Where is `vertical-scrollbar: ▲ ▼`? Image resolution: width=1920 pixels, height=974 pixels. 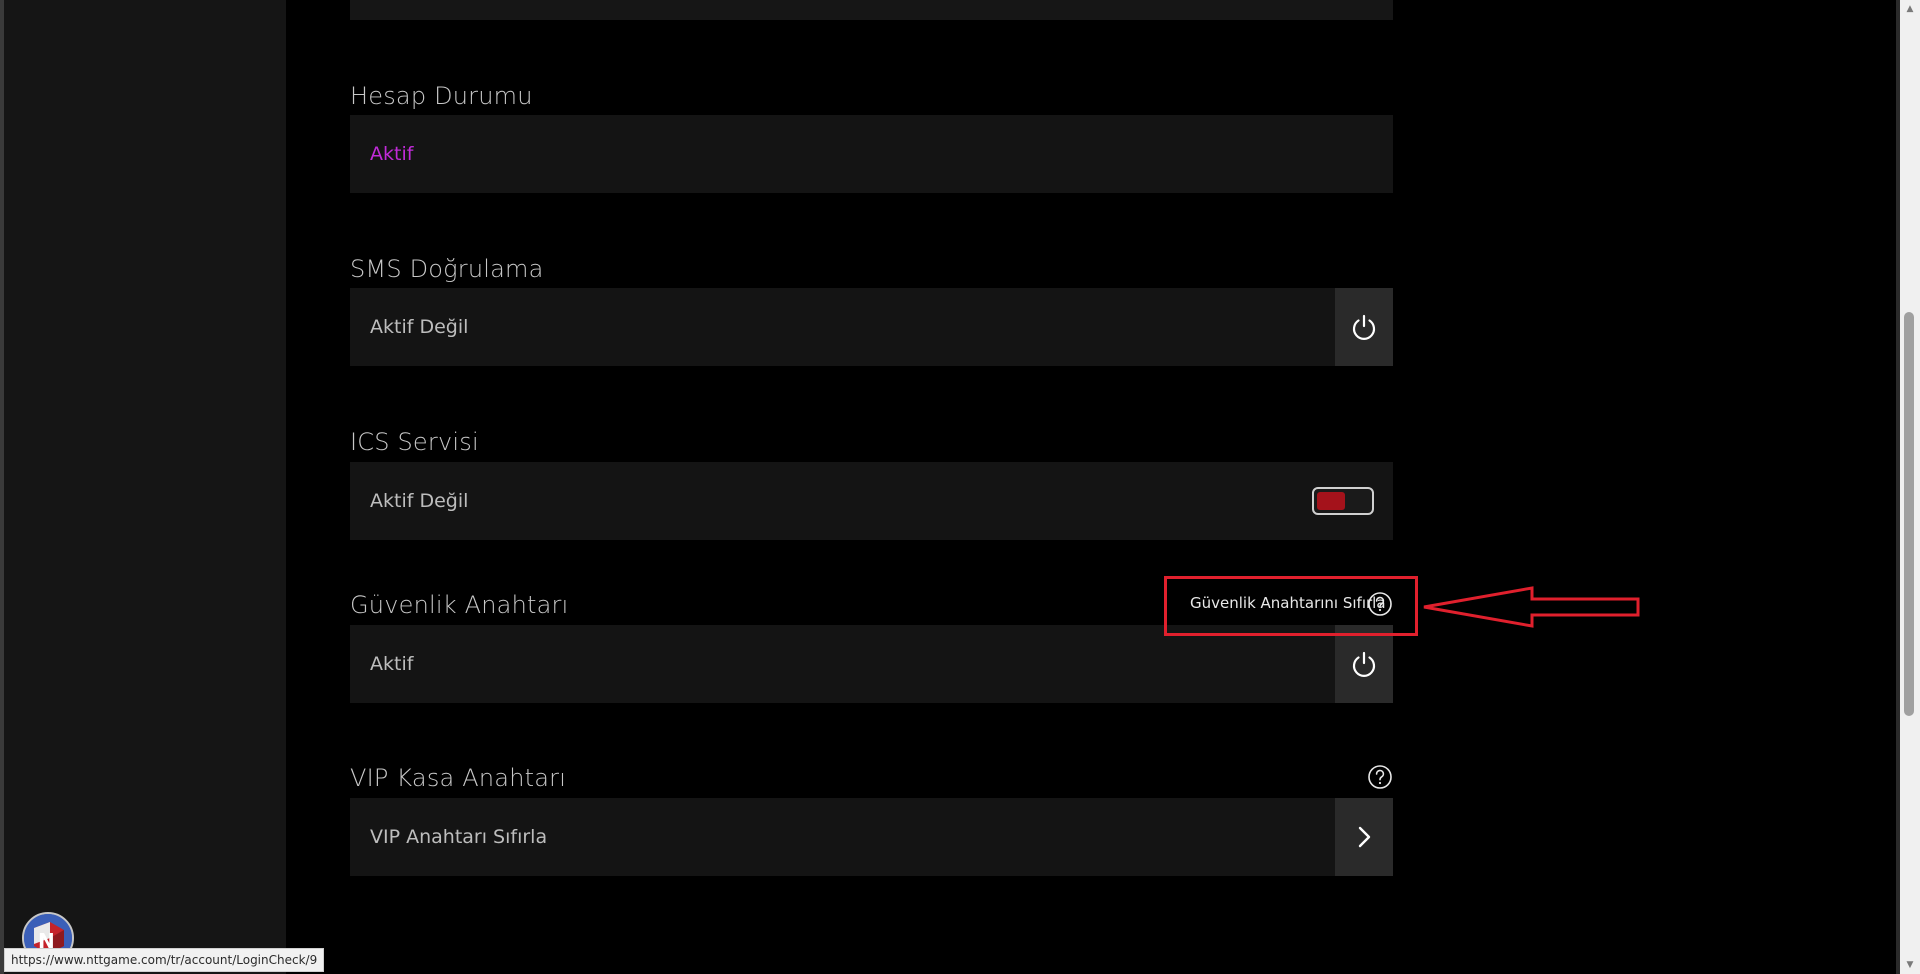
vertical-scrollbar: ▲ ▼ is located at coordinates (1910, 487).